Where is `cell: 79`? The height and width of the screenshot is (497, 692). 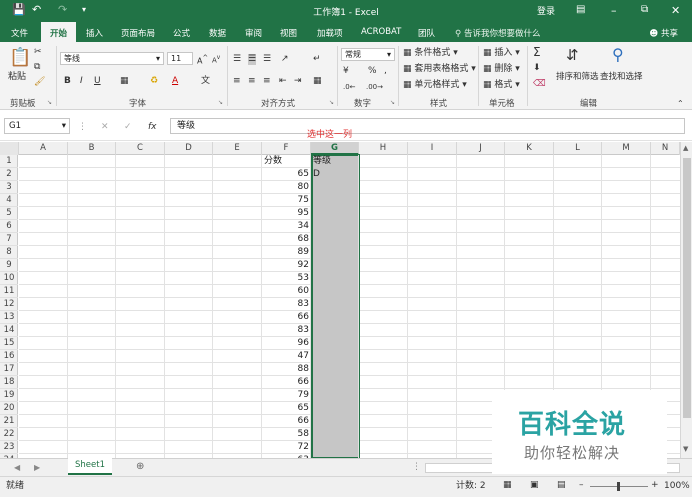 cell: 79 is located at coordinates (286, 395).